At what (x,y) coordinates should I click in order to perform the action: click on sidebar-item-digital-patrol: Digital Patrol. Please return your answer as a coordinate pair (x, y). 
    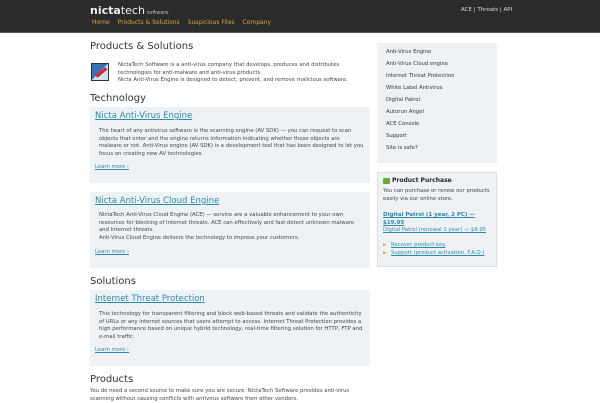
    Looking at the image, I should click on (403, 100).